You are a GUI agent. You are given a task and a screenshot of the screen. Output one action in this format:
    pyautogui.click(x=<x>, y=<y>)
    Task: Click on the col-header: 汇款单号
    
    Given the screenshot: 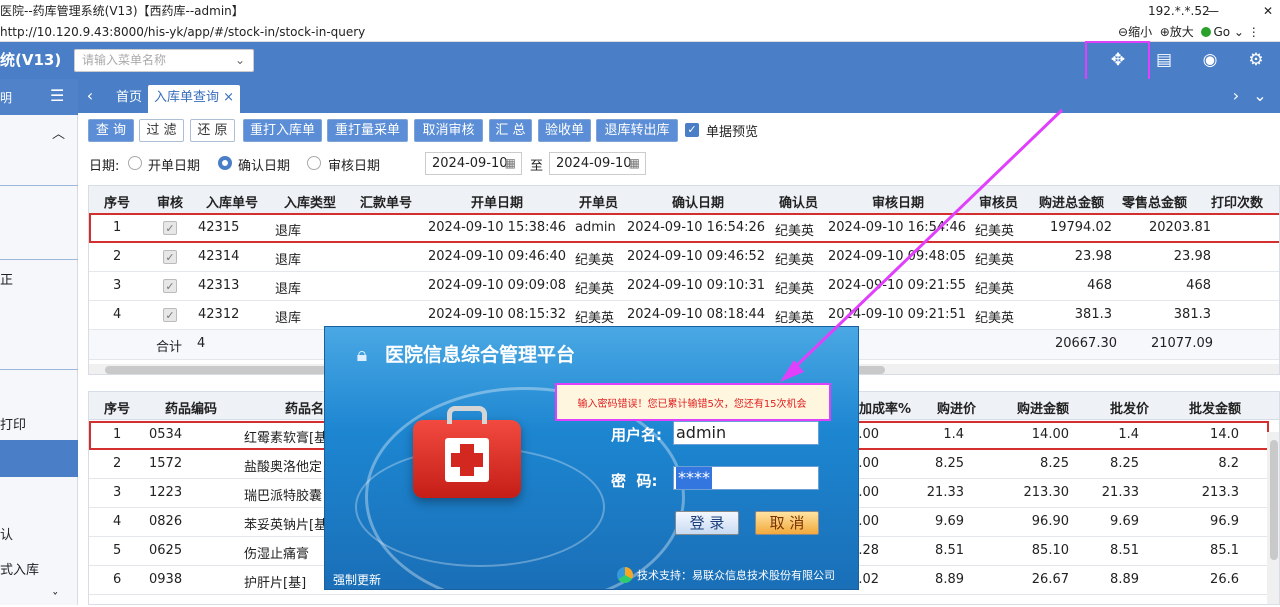 What is the action you would take?
    pyautogui.click(x=386, y=201)
    